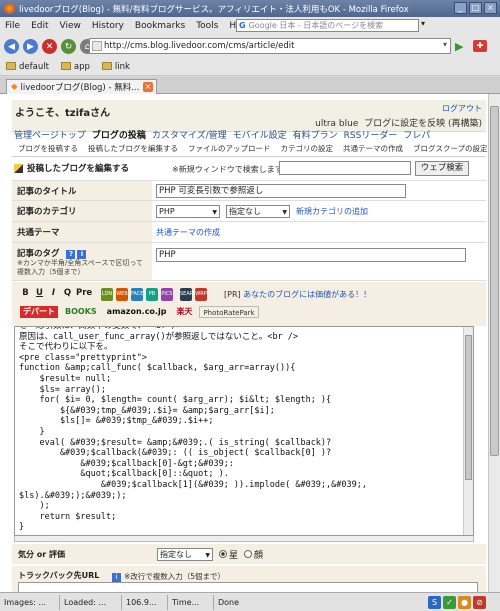 The width and height of the screenshot is (500, 611). I want to click on mood-label: 気分 or 評価, so click(42, 554).